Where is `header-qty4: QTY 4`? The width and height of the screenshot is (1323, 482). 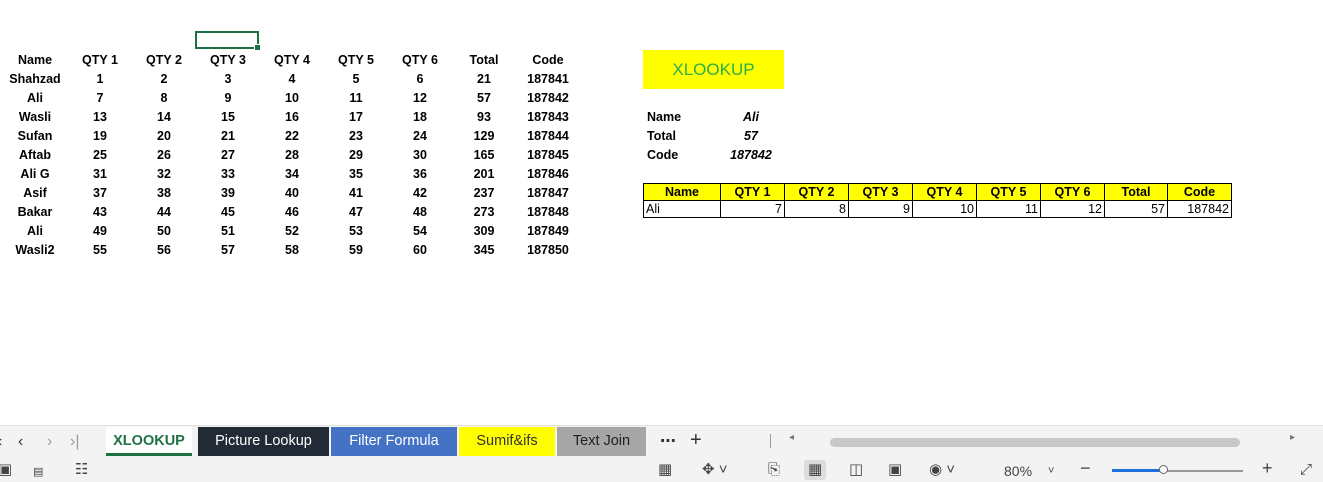
header-qty4: QTY 4 is located at coordinates (292, 60).